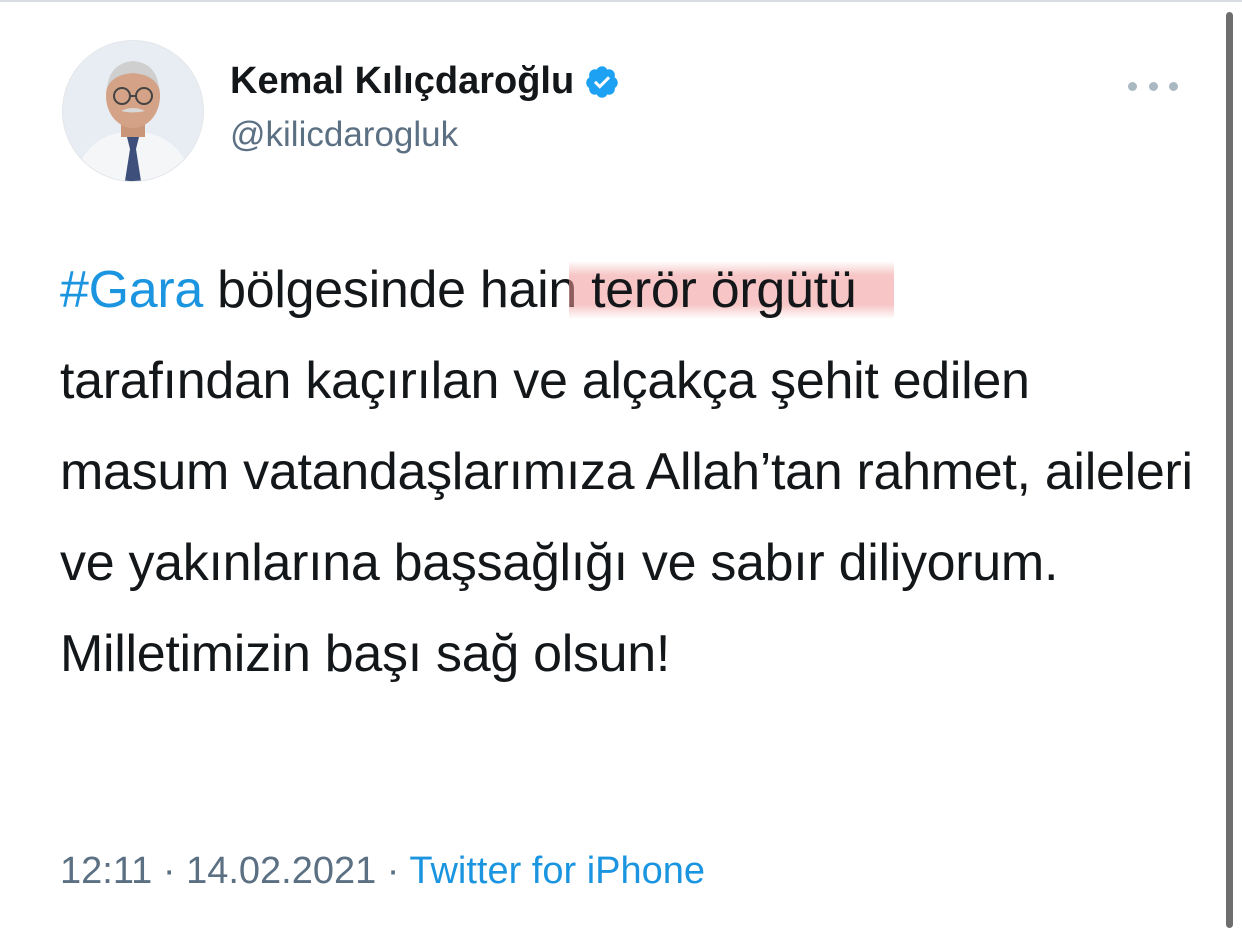 The height and width of the screenshot is (928, 1242). What do you see at coordinates (621, 1) in the screenshot?
I see `top-divider` at bounding box center [621, 1].